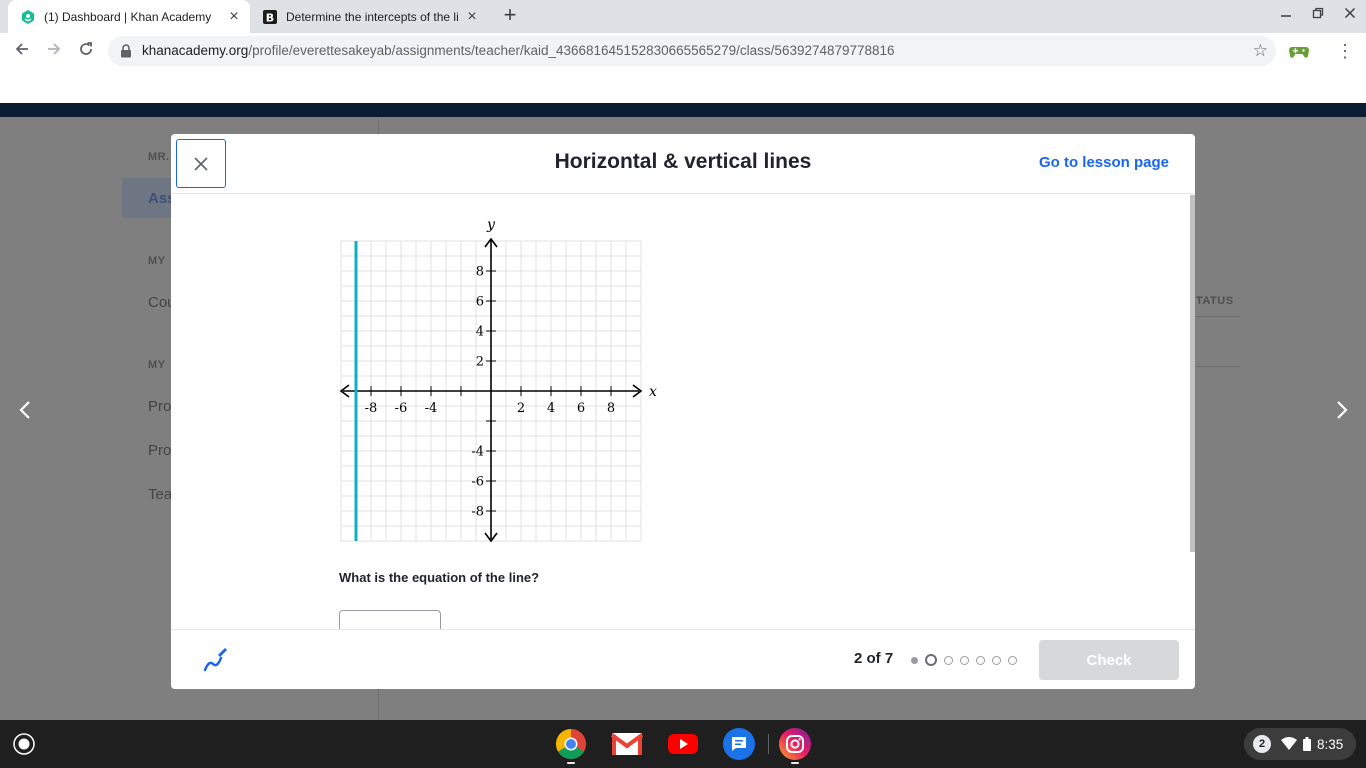 The width and height of the screenshot is (1366, 768). I want to click on wifi-icon, so click(1289, 743).